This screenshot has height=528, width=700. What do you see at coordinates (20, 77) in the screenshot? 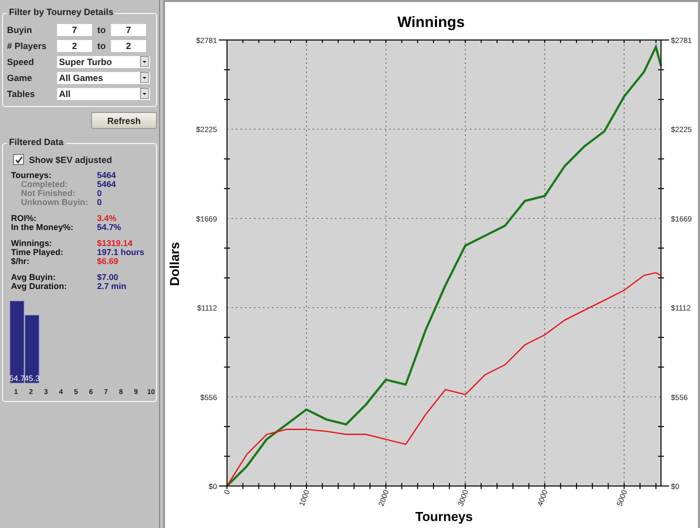
I see `field-label: Game` at bounding box center [20, 77].